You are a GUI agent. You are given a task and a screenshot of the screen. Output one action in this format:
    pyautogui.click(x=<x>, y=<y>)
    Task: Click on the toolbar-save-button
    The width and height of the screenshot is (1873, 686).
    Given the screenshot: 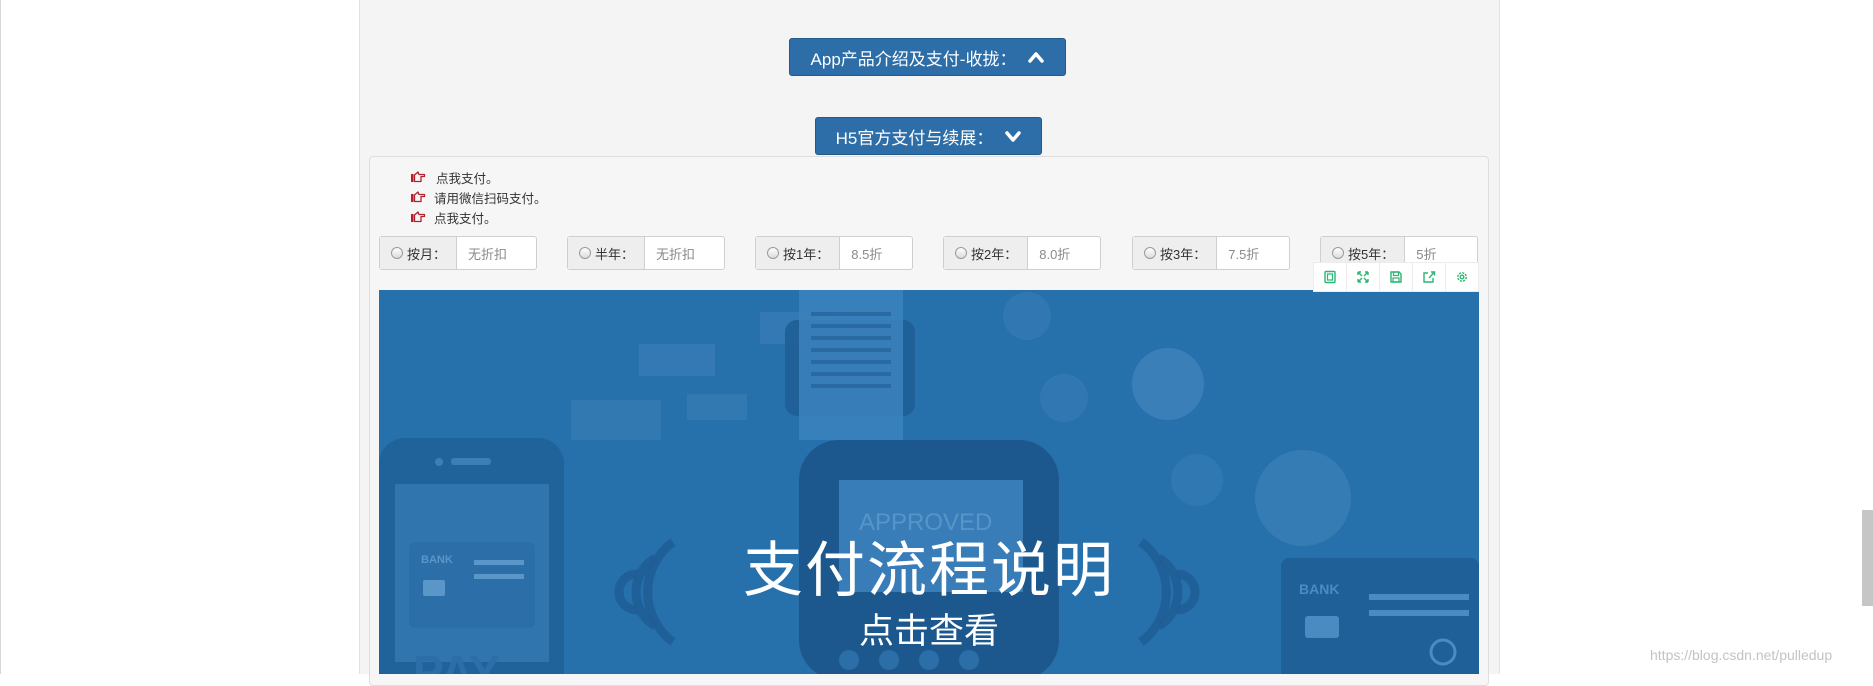 What is the action you would take?
    pyautogui.click(x=1395, y=277)
    